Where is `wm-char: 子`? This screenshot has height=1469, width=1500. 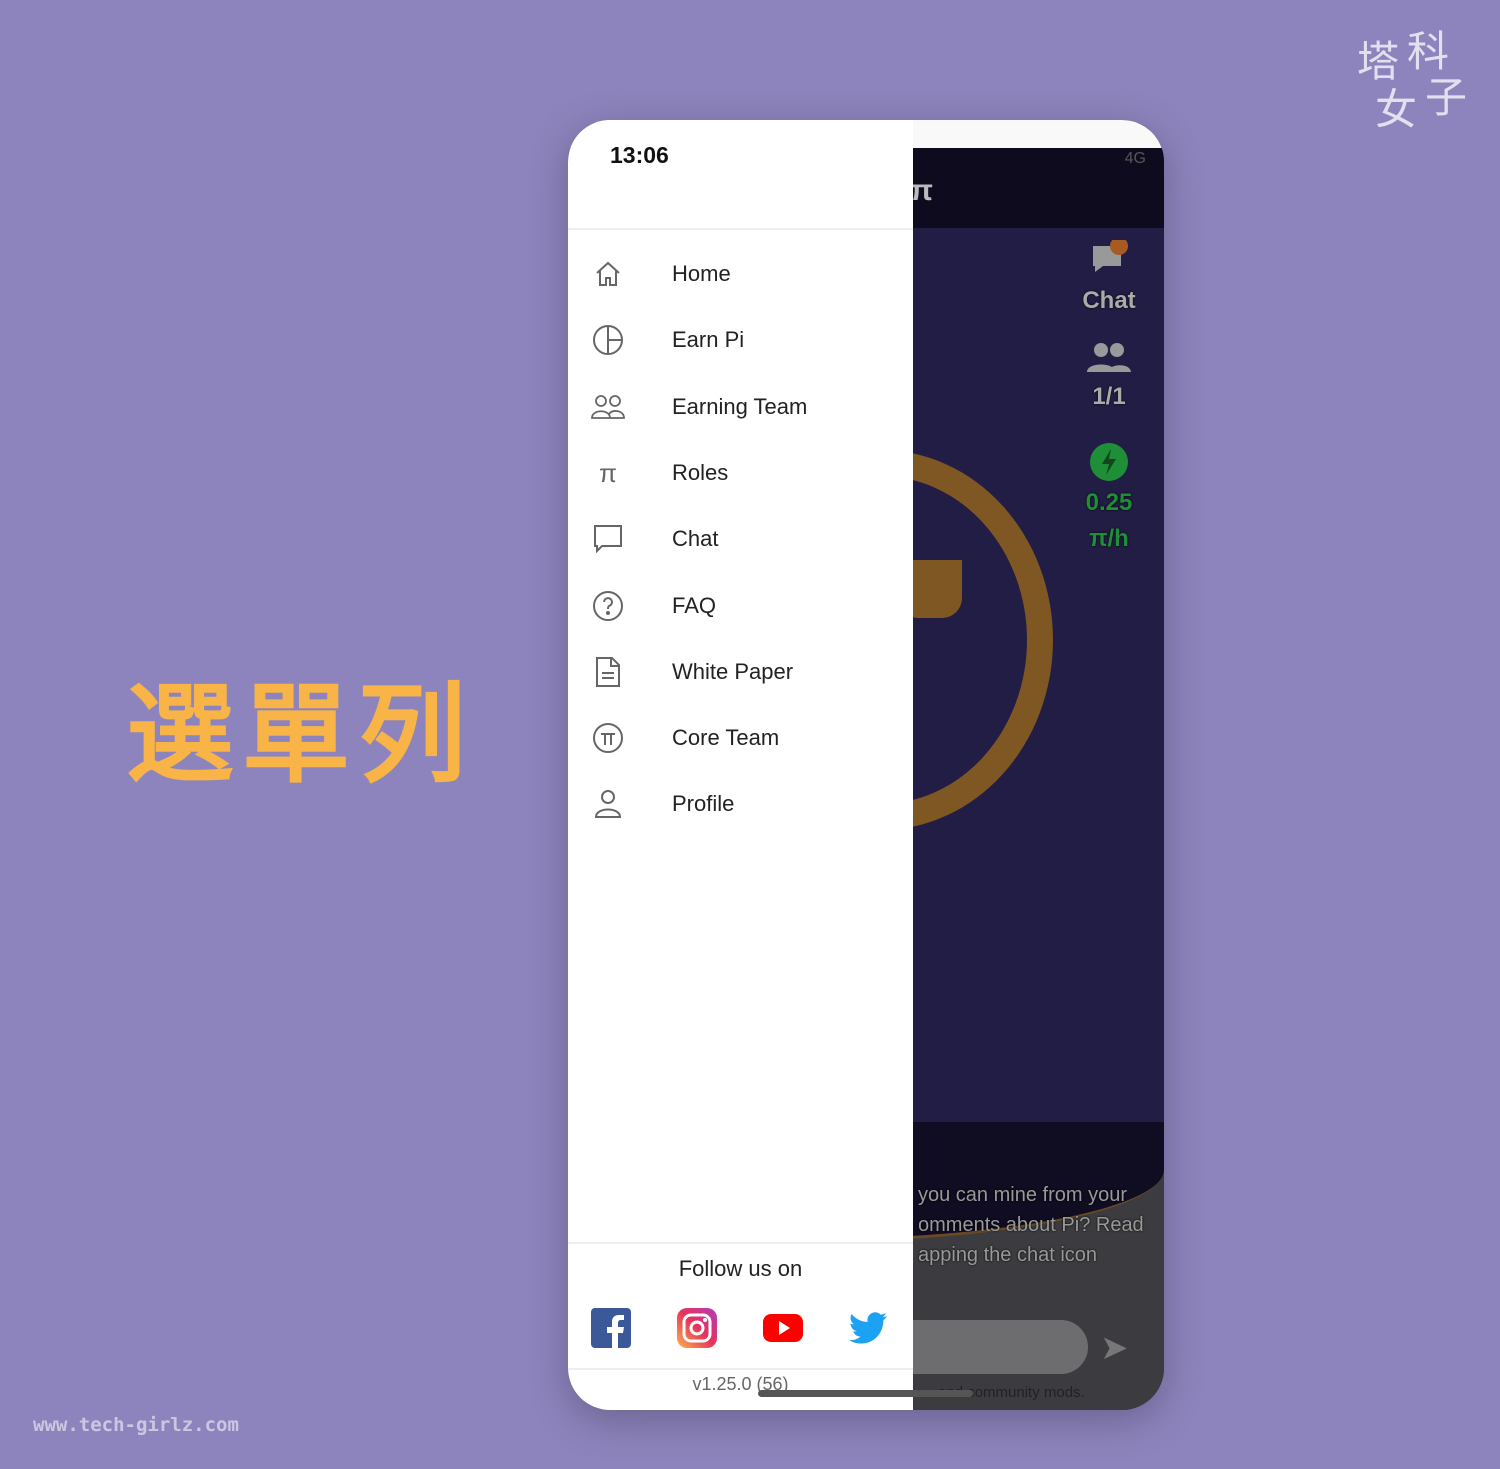 wm-char: 子 is located at coordinates (1446, 97).